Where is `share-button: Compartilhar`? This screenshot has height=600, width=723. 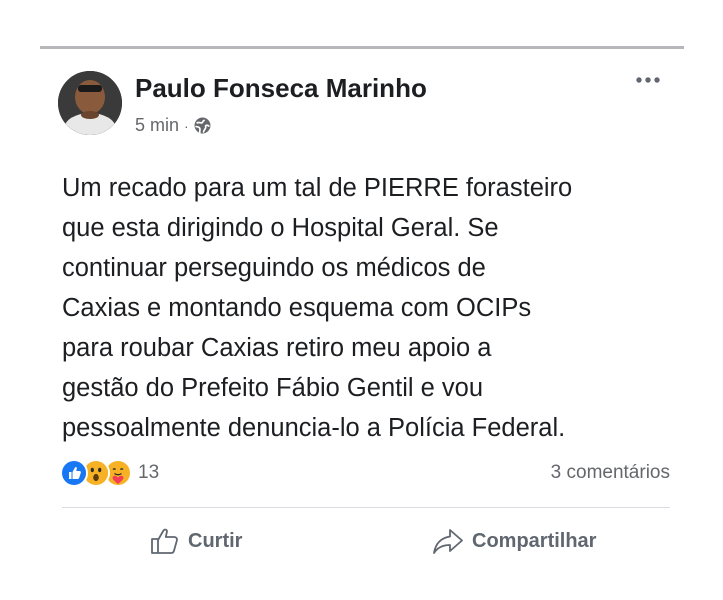 share-button: Compartilhar is located at coordinates (514, 541).